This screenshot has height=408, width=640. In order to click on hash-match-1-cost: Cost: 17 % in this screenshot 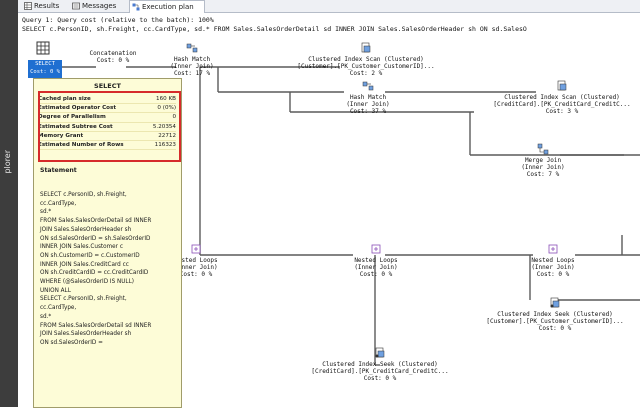, I will do `click(192, 73)`.